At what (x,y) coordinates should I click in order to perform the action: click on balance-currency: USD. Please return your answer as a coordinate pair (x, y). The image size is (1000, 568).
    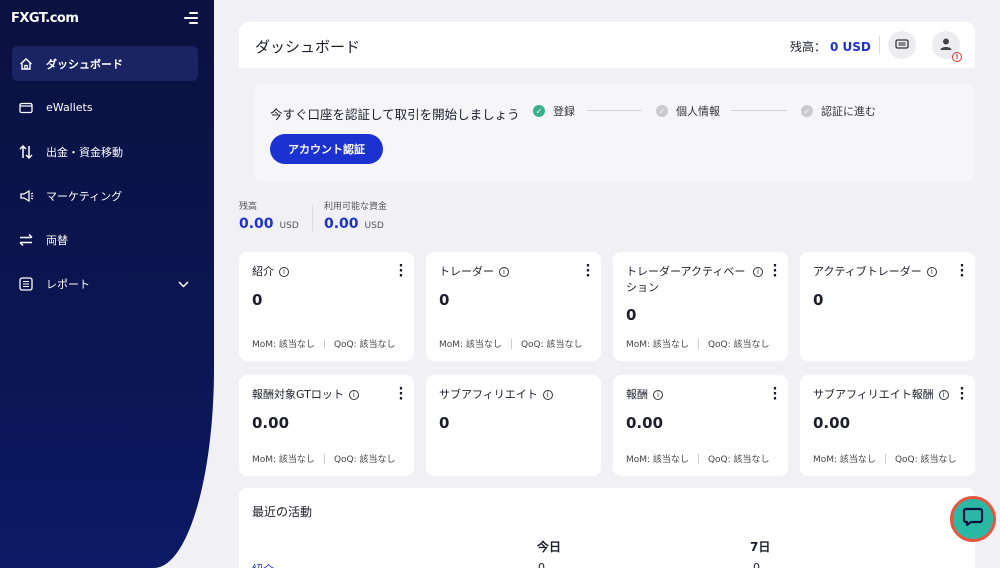
    Looking at the image, I should click on (289, 226).